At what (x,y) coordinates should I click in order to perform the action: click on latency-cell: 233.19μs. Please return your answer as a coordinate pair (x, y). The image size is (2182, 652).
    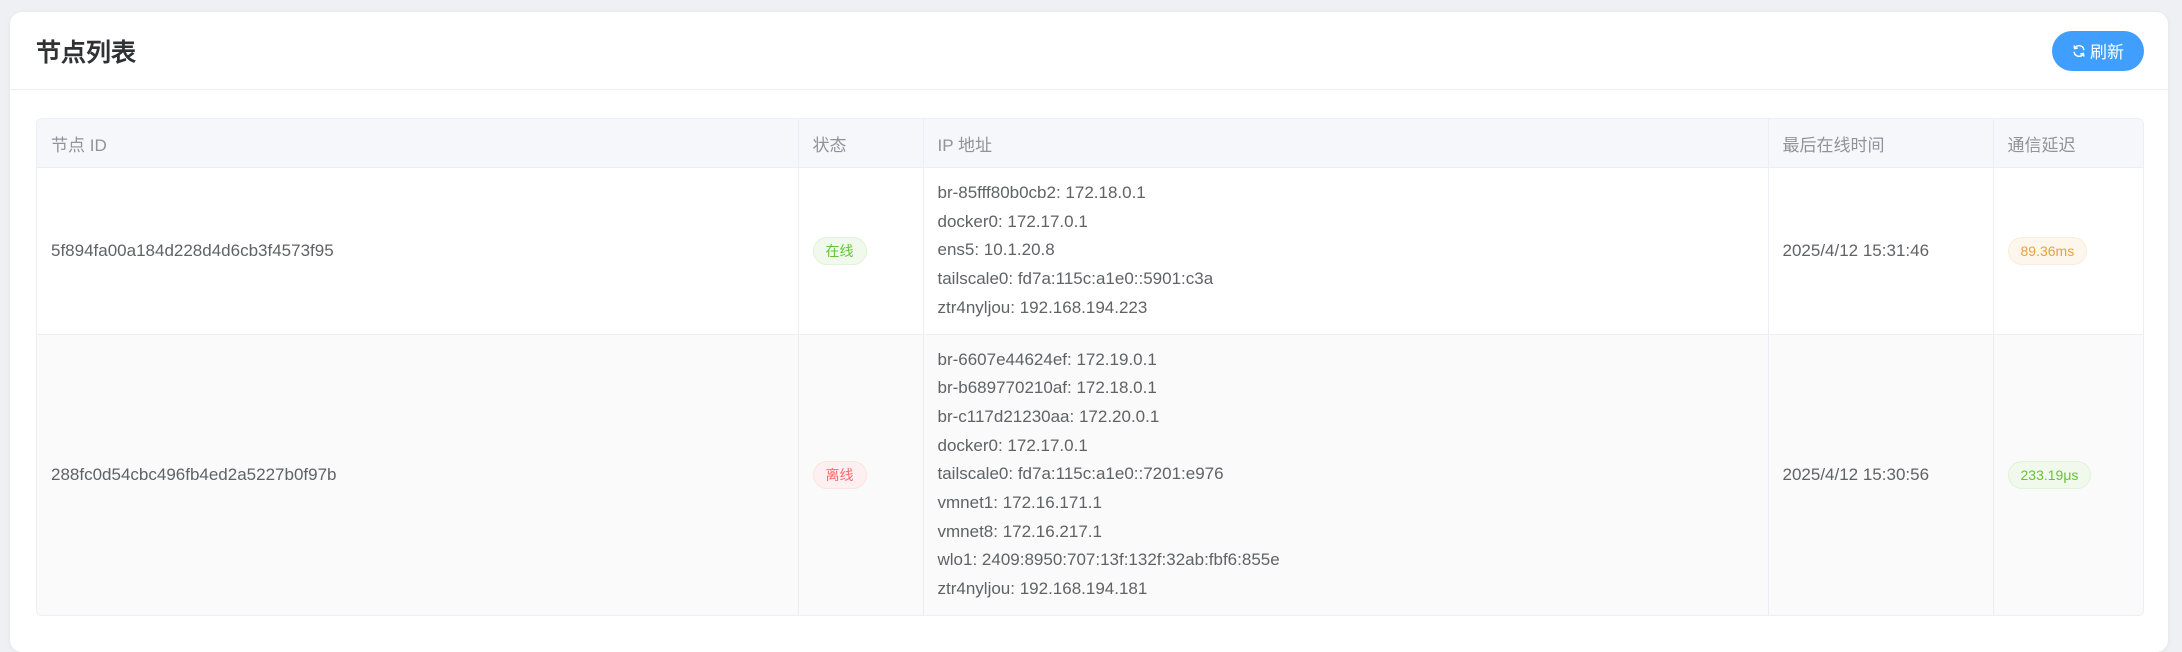
    Looking at the image, I should click on (2068, 474).